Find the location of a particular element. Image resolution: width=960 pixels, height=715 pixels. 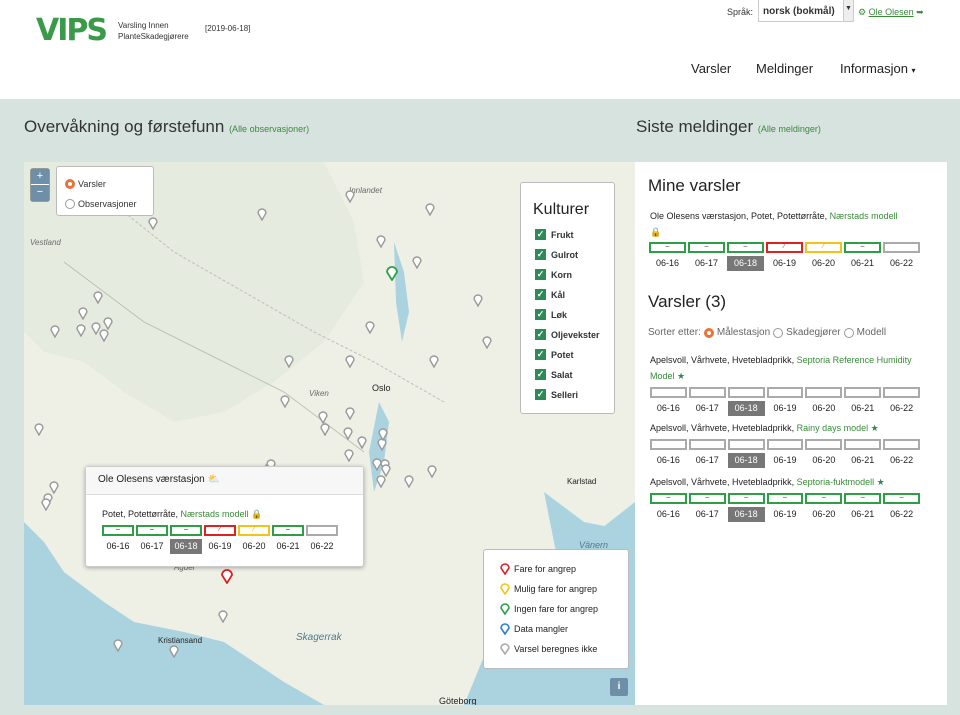

sort-option-model: Modell is located at coordinates (871, 332).